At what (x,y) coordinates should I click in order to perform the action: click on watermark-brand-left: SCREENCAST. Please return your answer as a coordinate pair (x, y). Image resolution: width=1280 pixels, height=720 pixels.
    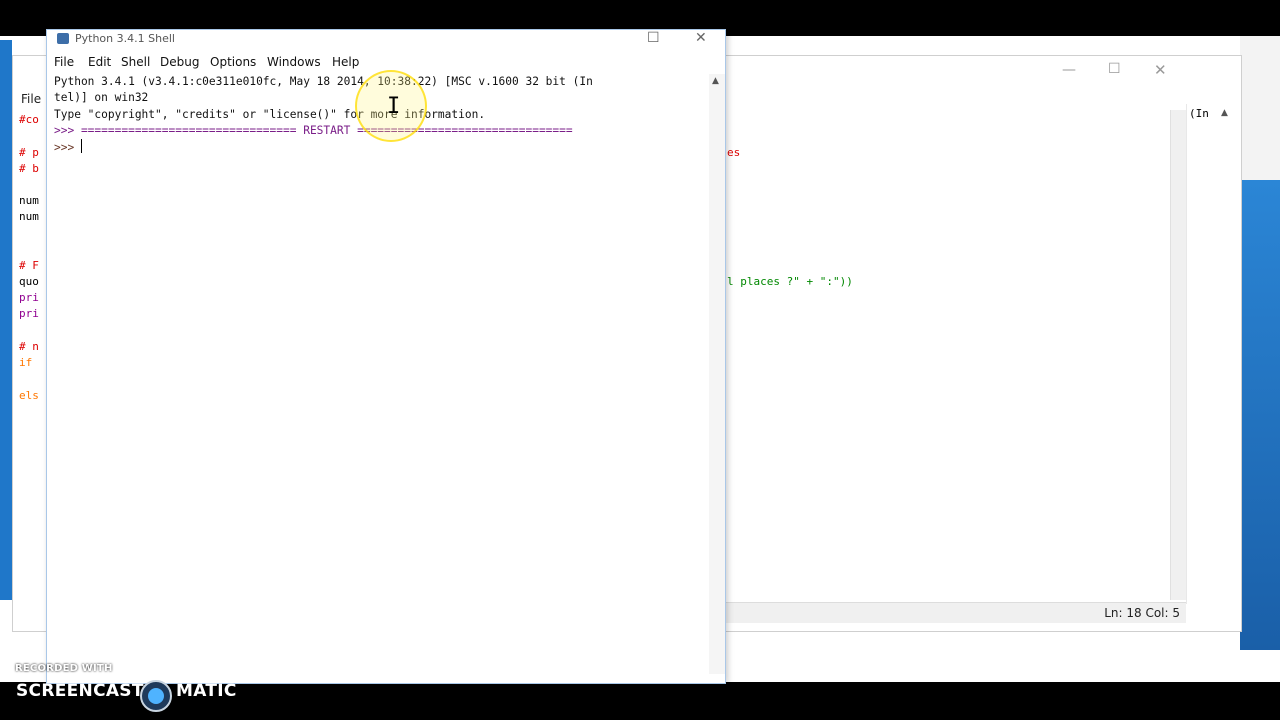
    Looking at the image, I should click on (80, 691).